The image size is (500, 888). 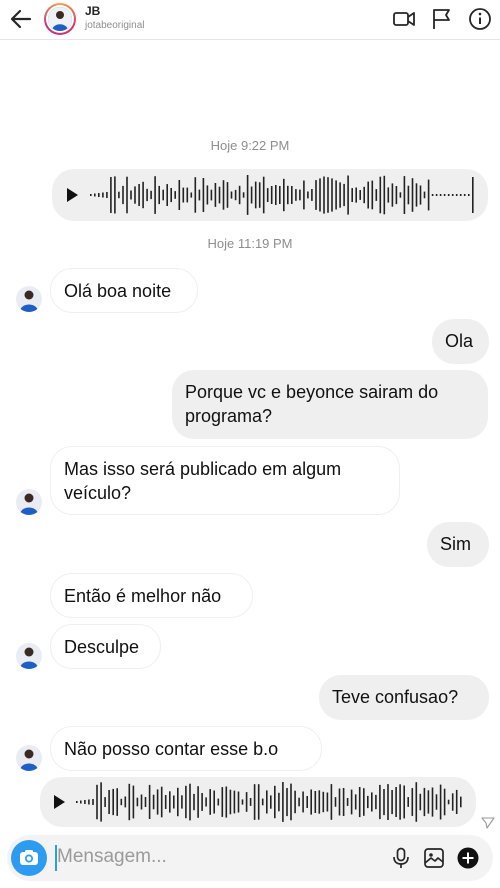 What do you see at coordinates (442, 19) in the screenshot?
I see `flag-icon` at bounding box center [442, 19].